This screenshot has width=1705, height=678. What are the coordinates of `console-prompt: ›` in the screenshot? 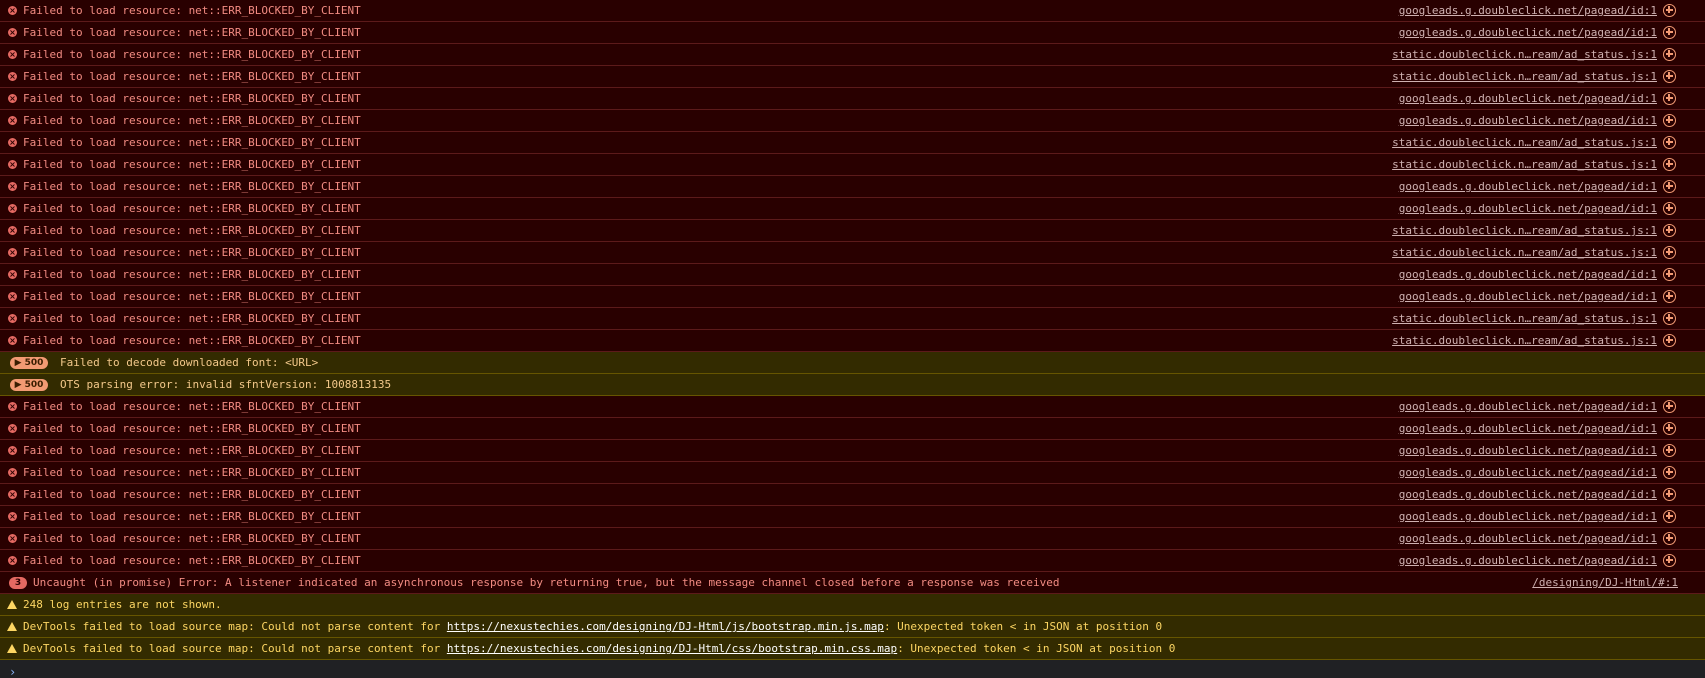 It's located at (852, 669).